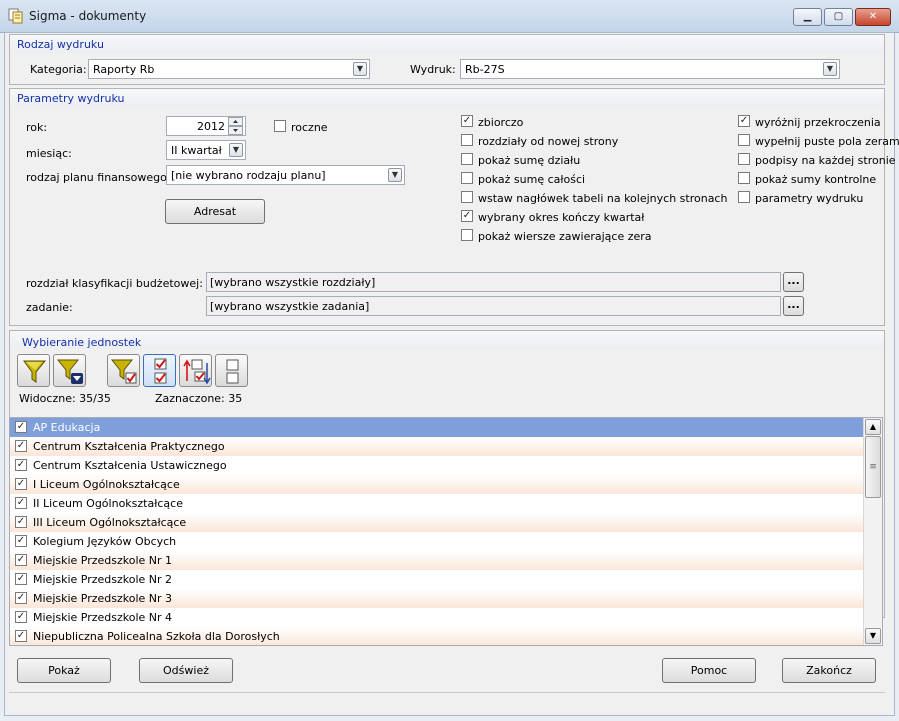 Image resolution: width=899 pixels, height=721 pixels. Describe the element at coordinates (103, 560) in the screenshot. I see `list-item-label: Miejskie Przedszkole Nr 1` at that location.